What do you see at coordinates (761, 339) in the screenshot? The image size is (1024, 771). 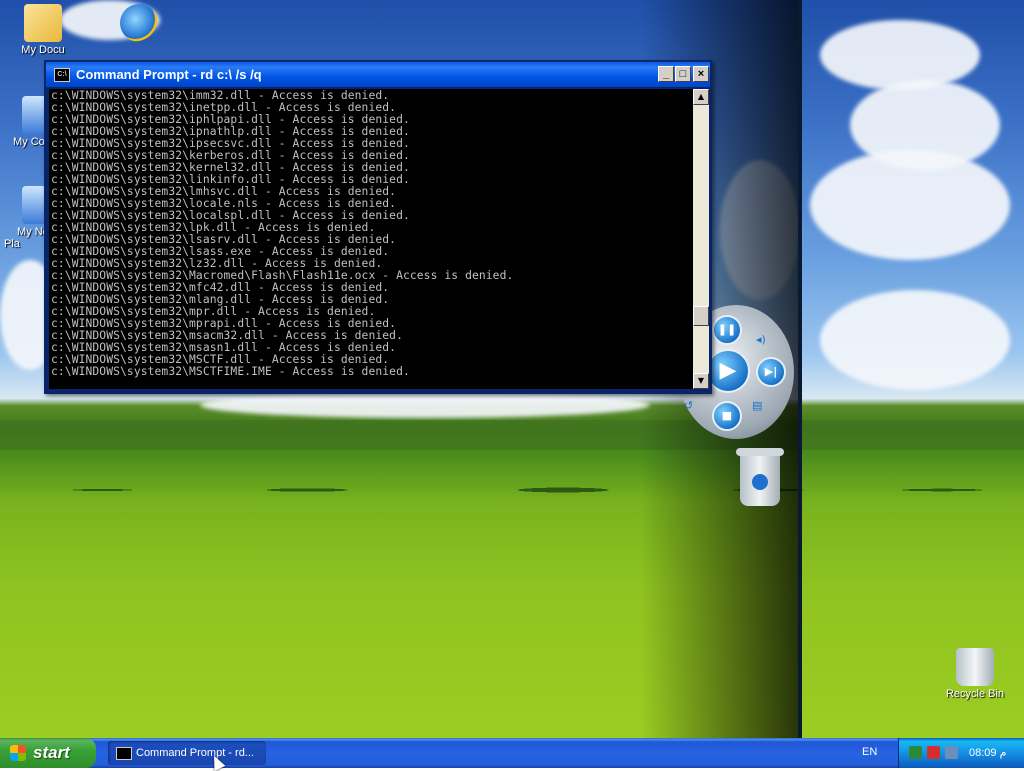 I see `volume-icon: ◂)` at bounding box center [761, 339].